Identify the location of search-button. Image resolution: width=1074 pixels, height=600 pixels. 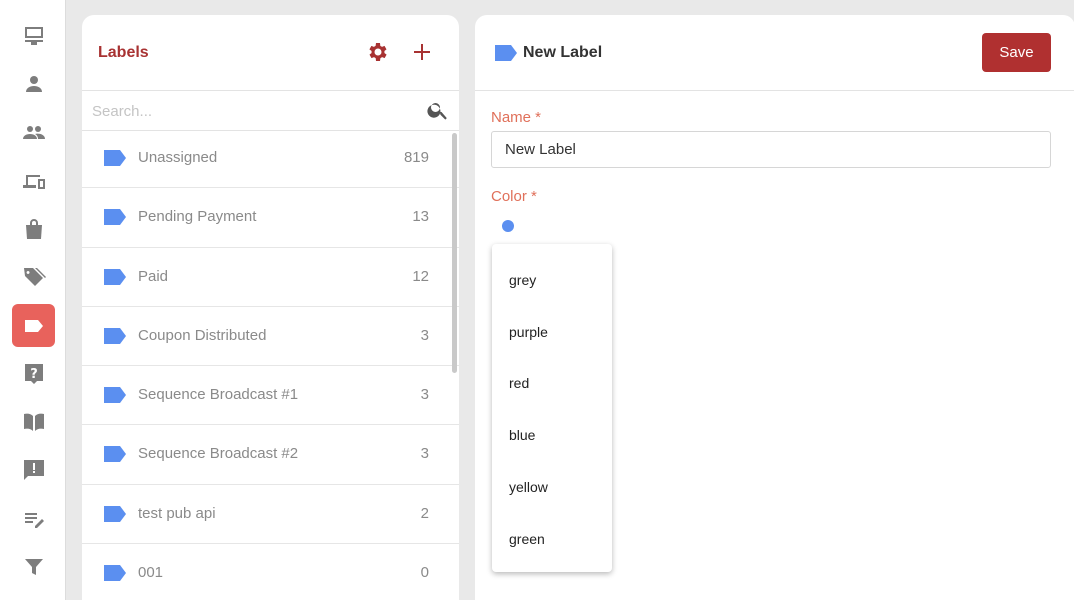
(438, 110).